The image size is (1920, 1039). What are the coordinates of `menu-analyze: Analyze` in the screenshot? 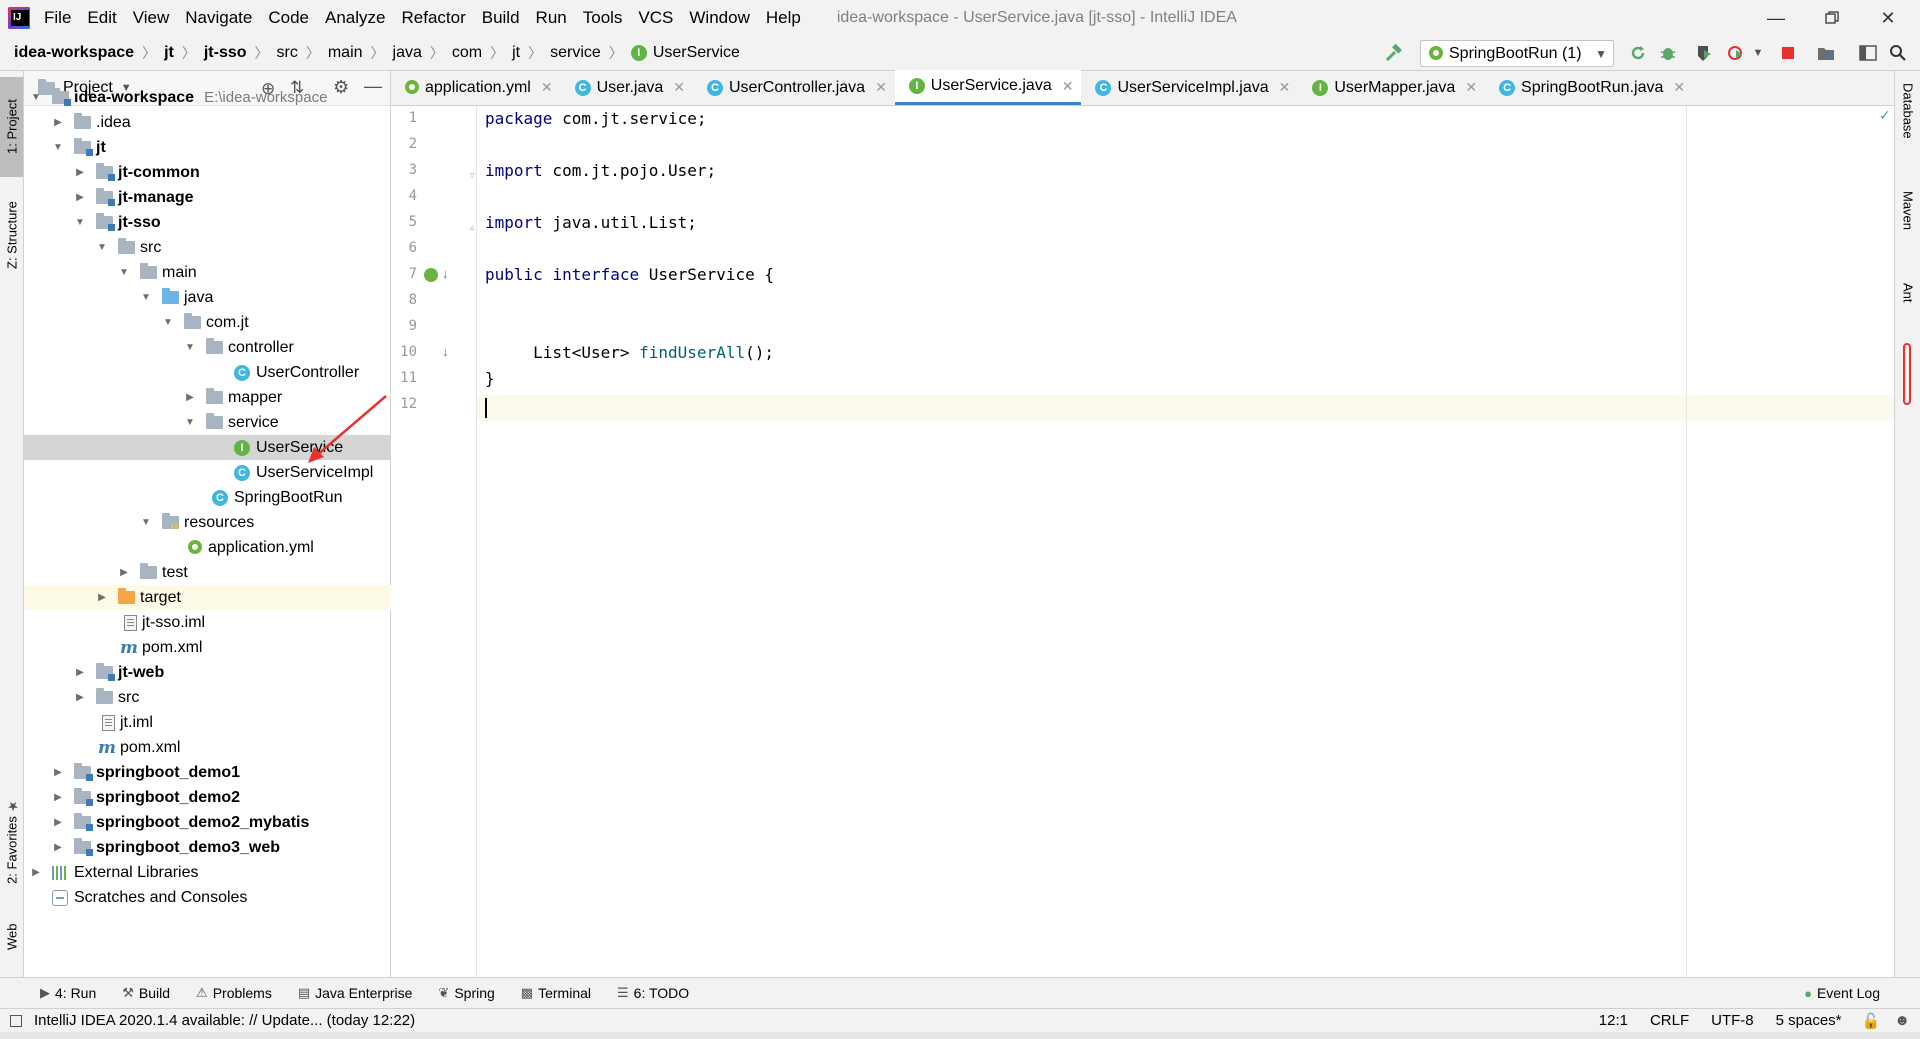 It's located at (355, 18).